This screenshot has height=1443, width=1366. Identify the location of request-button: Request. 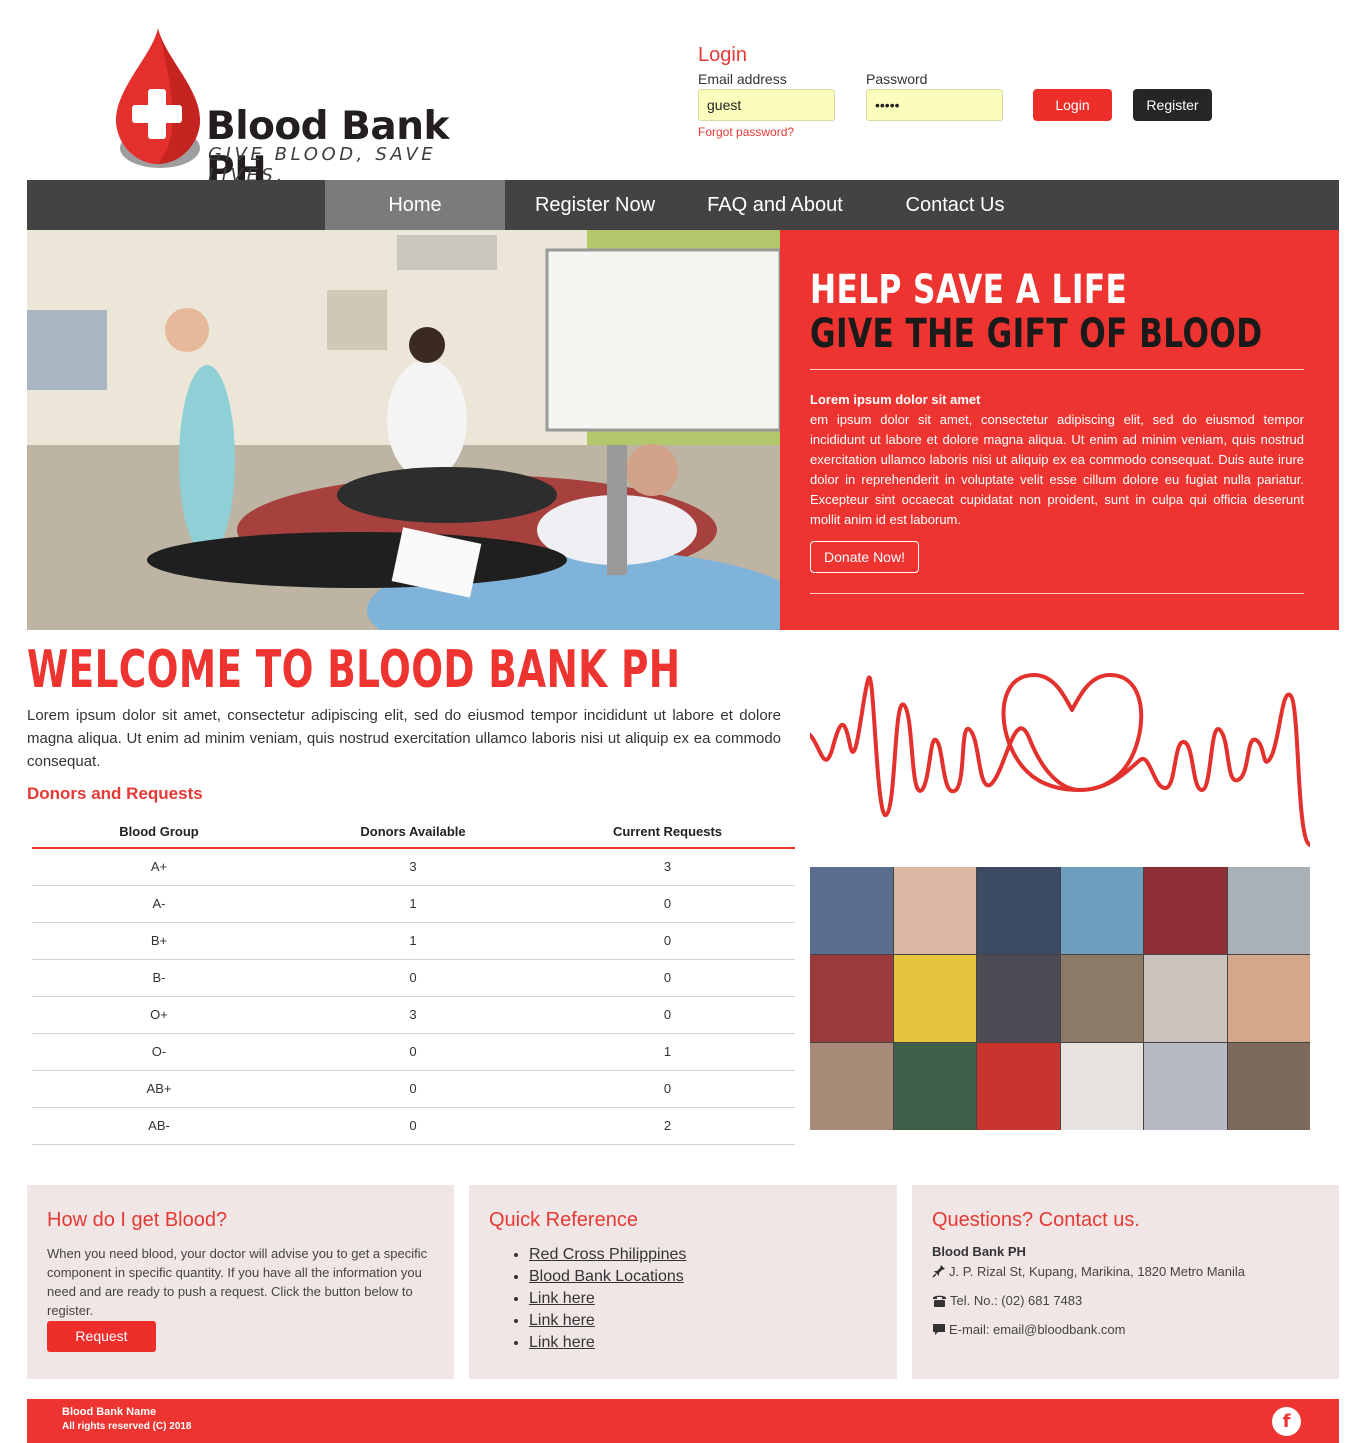
(101, 1336).